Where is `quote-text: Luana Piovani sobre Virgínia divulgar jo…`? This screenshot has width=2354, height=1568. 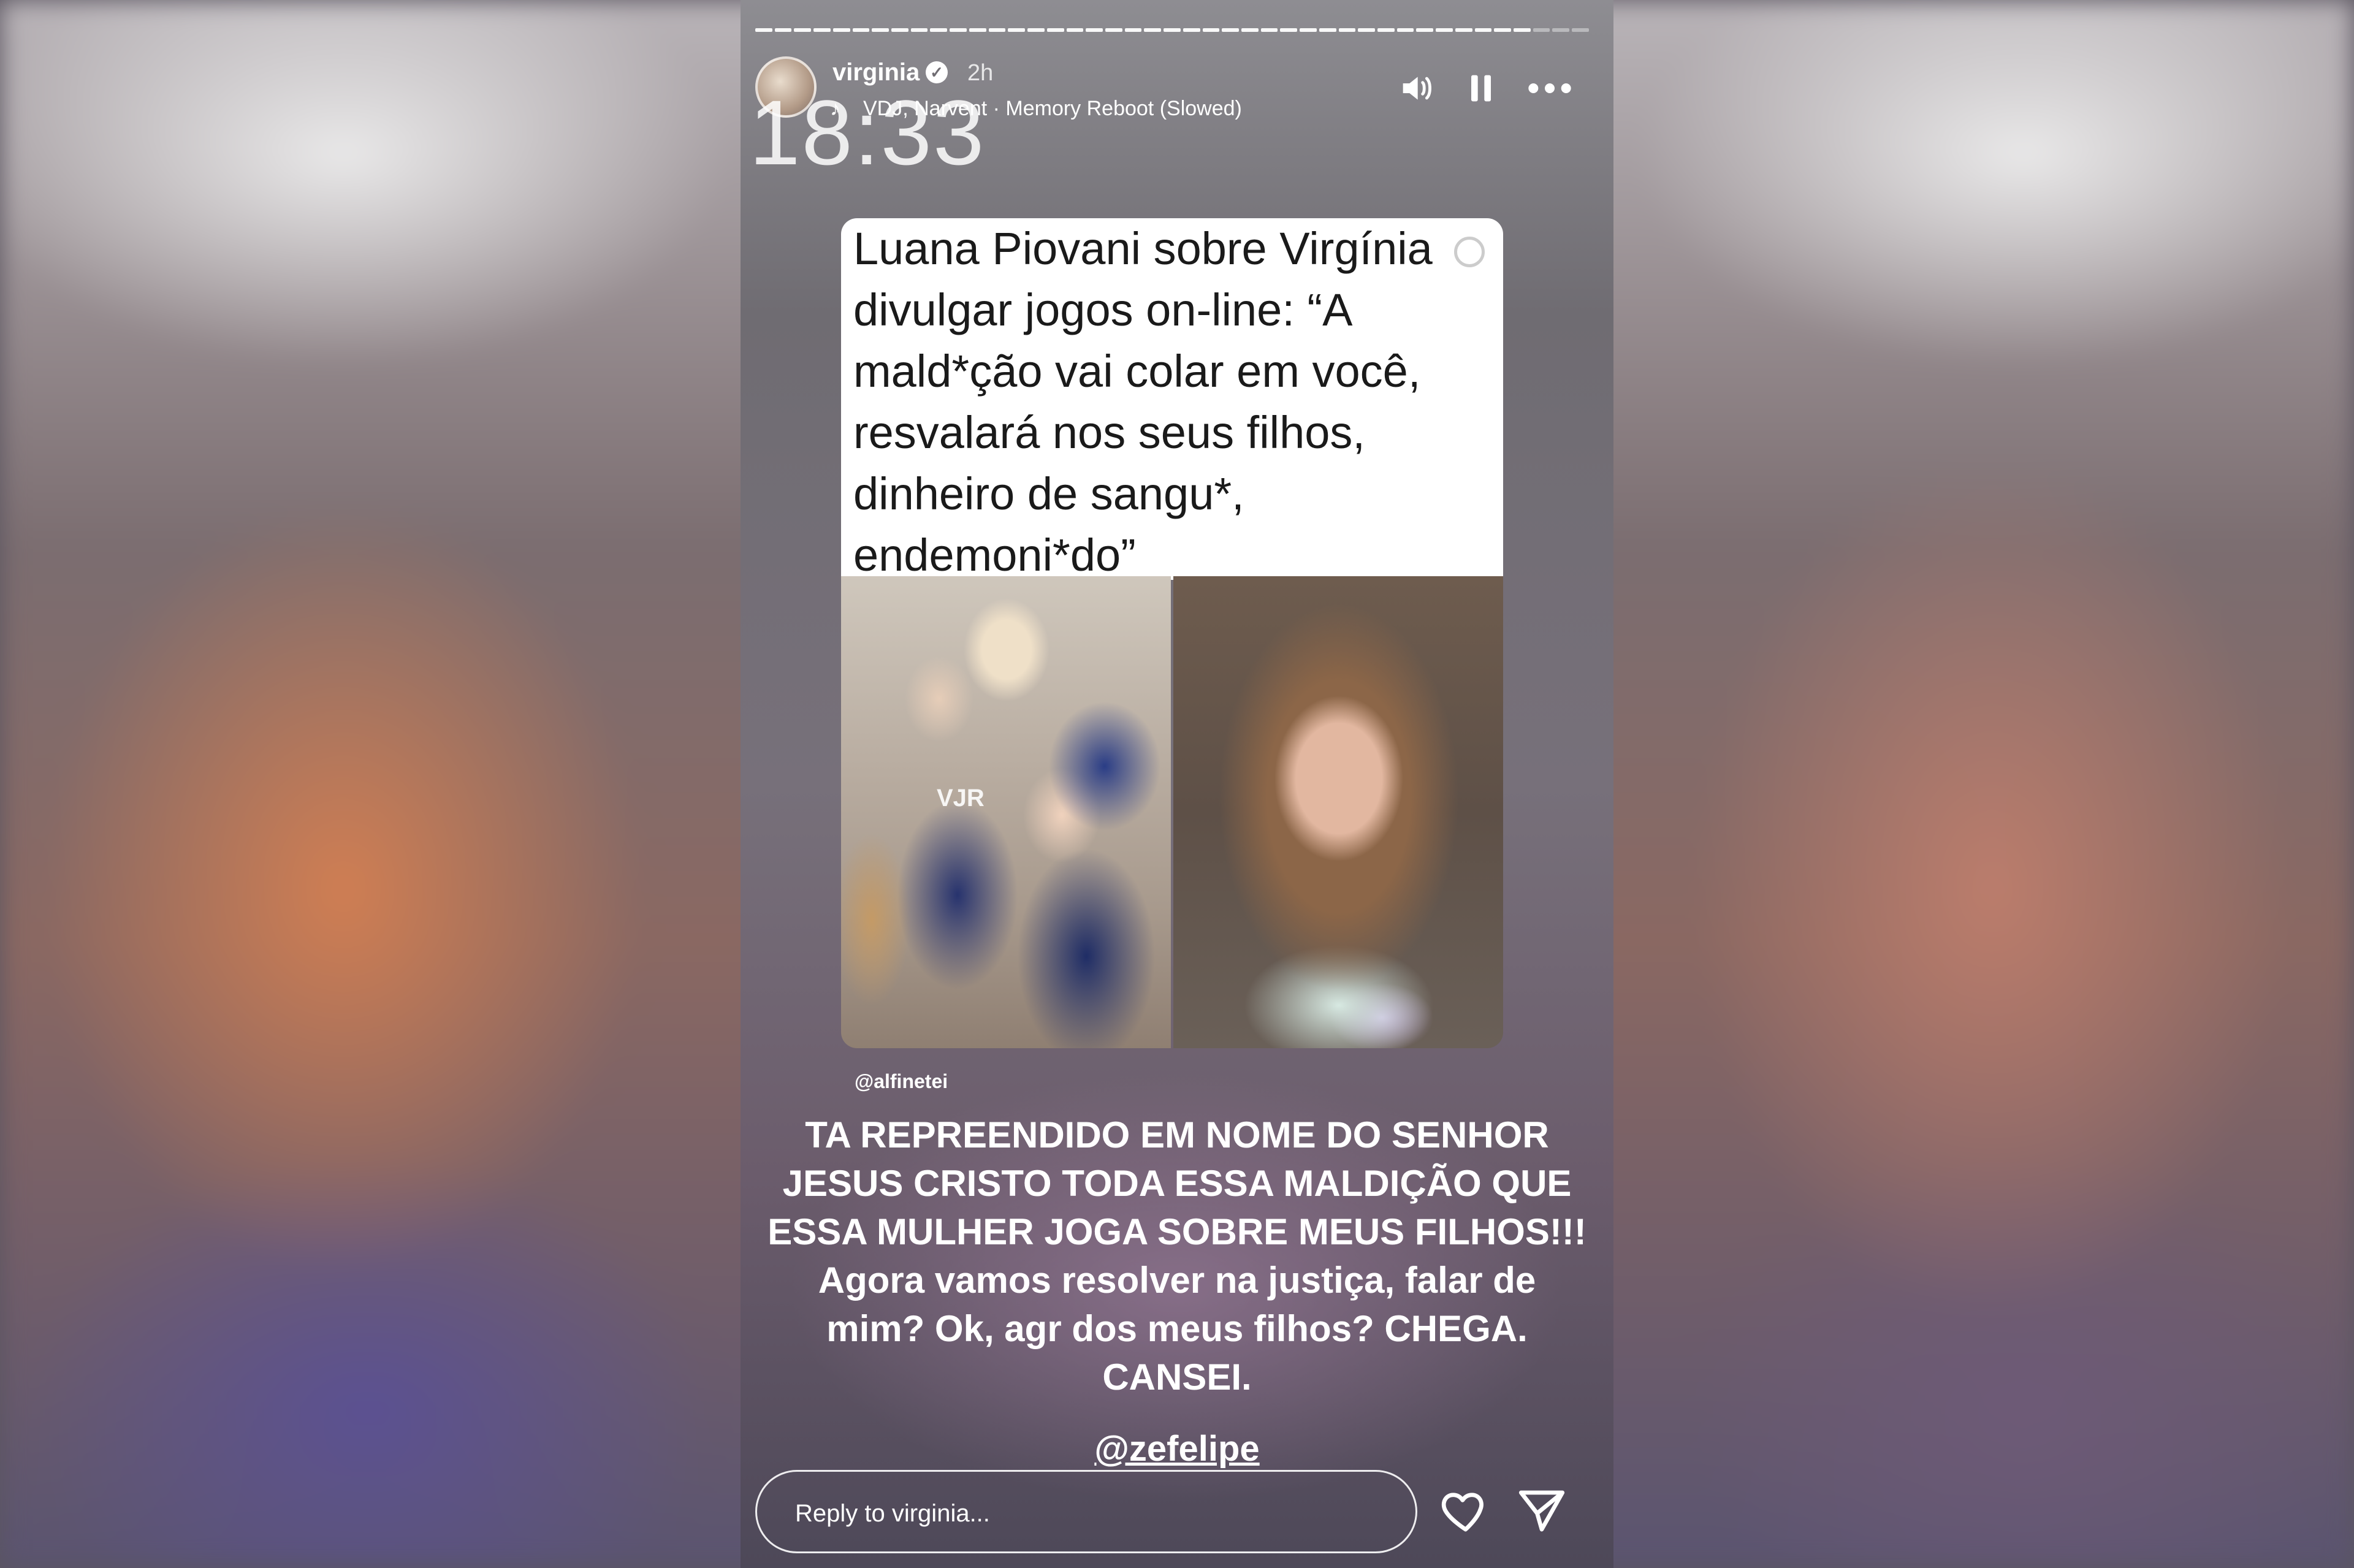
quote-text: Luana Piovani sobre Virgínia divulgar jo… is located at coordinates (1143, 402).